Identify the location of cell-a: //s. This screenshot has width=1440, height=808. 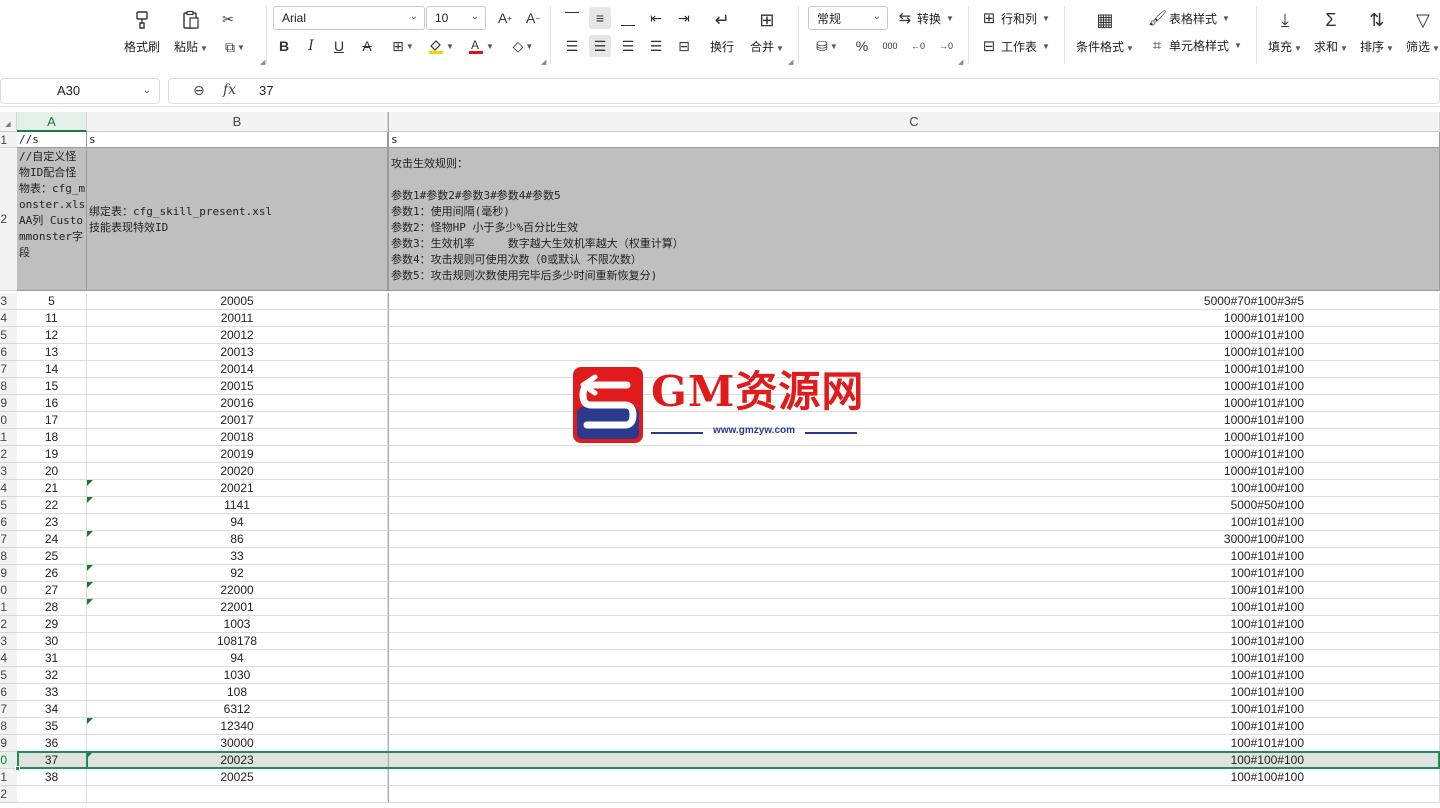
(52, 140).